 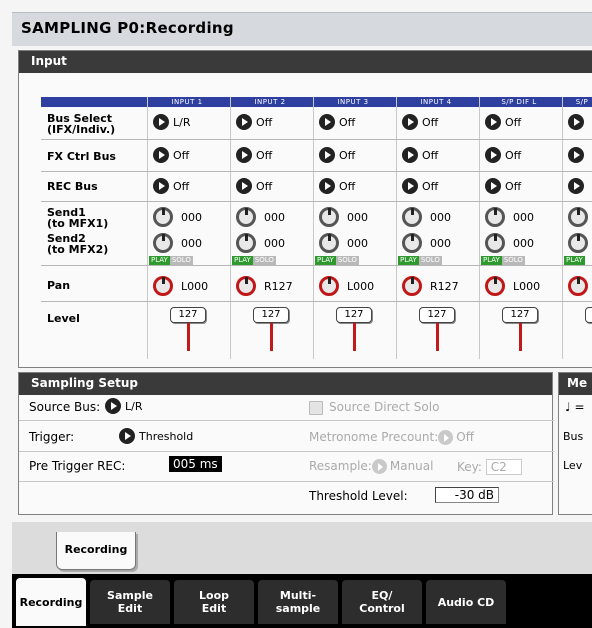 I want to click on tab-audio-cd: Audio CD, so click(x=466, y=602).